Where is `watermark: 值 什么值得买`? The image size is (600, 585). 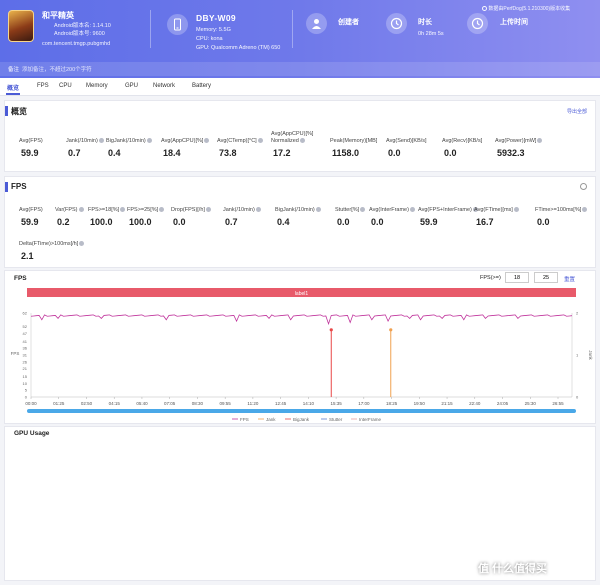
watermark: 值 什么值得买 is located at coordinates (513, 569).